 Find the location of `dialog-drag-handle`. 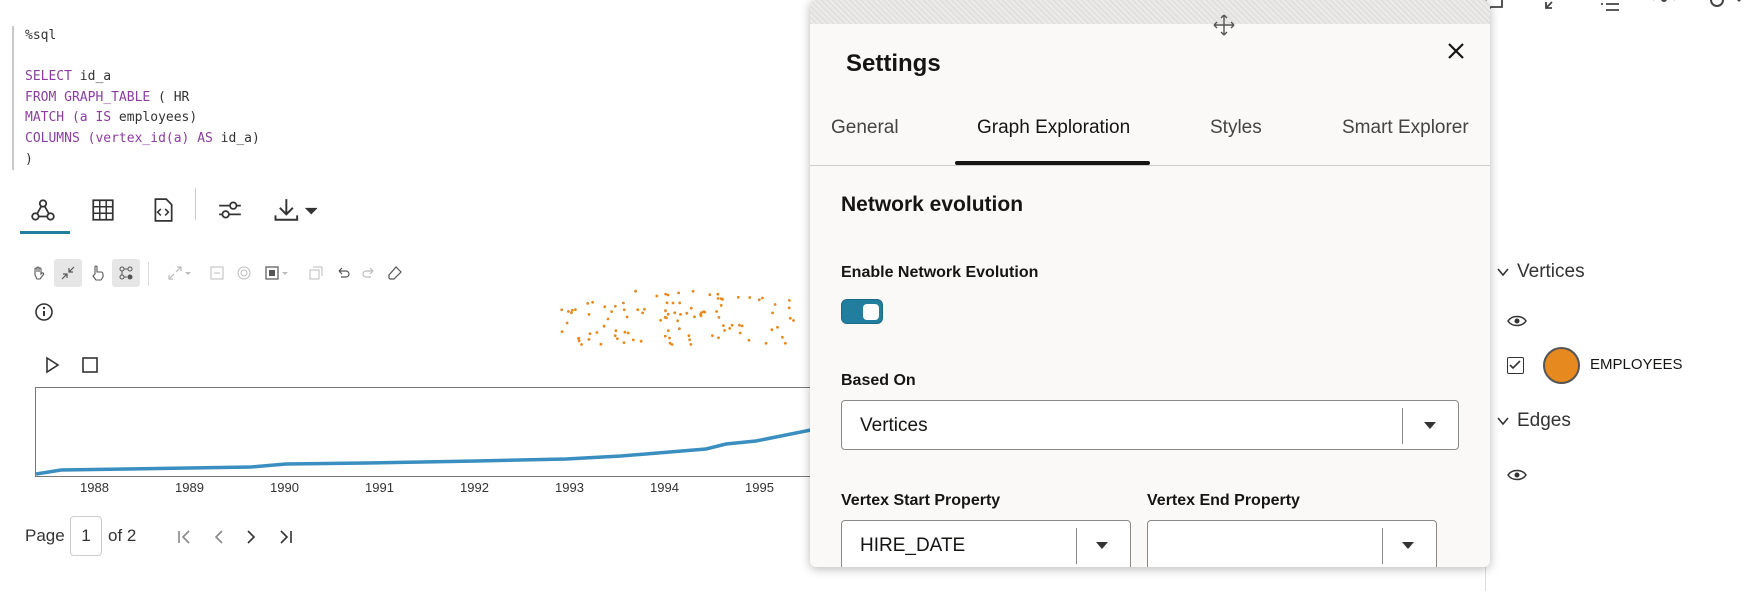

dialog-drag-handle is located at coordinates (1150, 18).